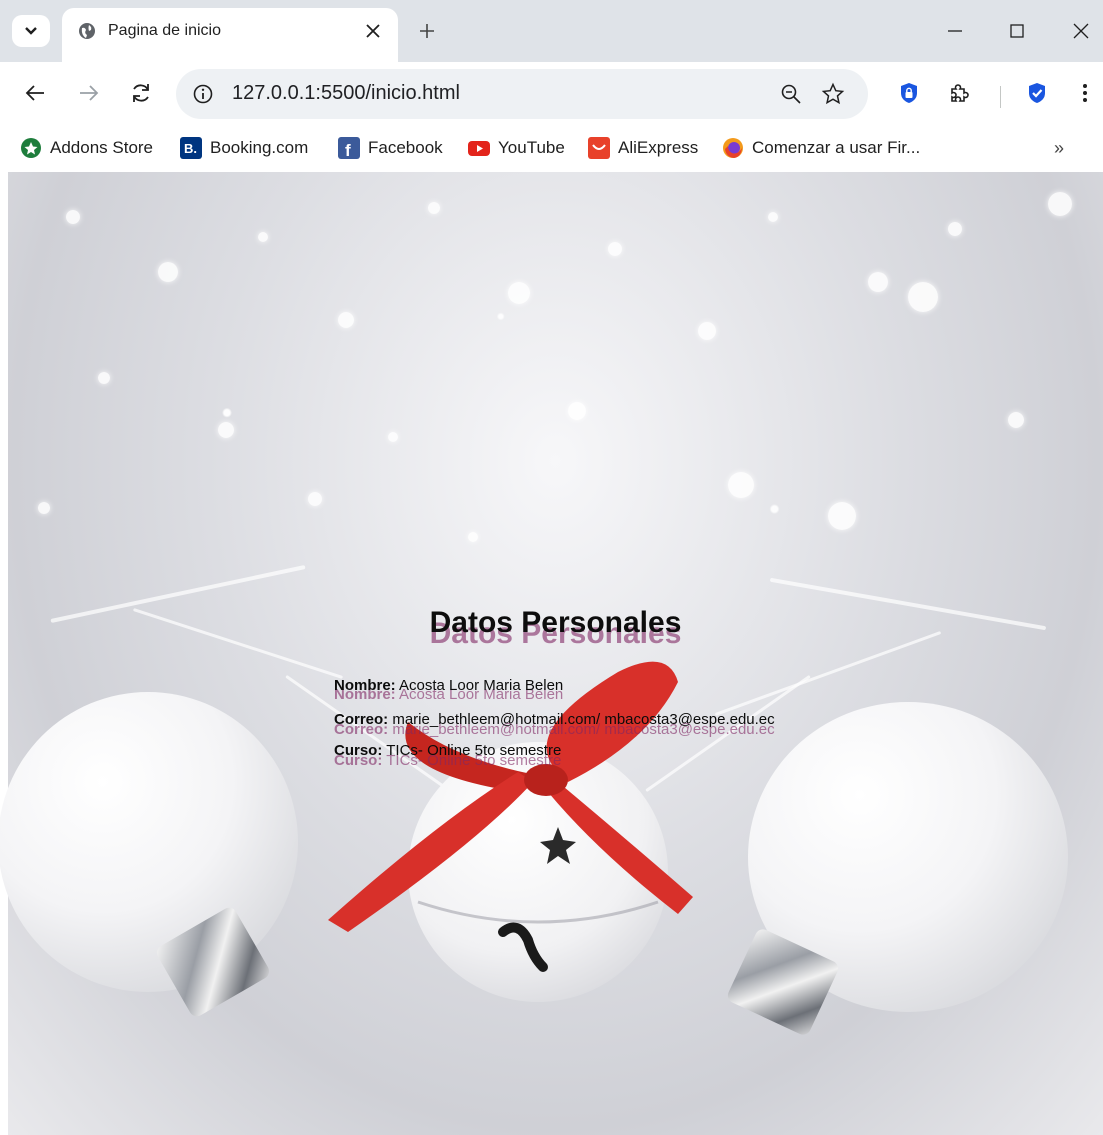 The image size is (1103, 1135). I want to click on puzzle-icon, so click(960, 93).